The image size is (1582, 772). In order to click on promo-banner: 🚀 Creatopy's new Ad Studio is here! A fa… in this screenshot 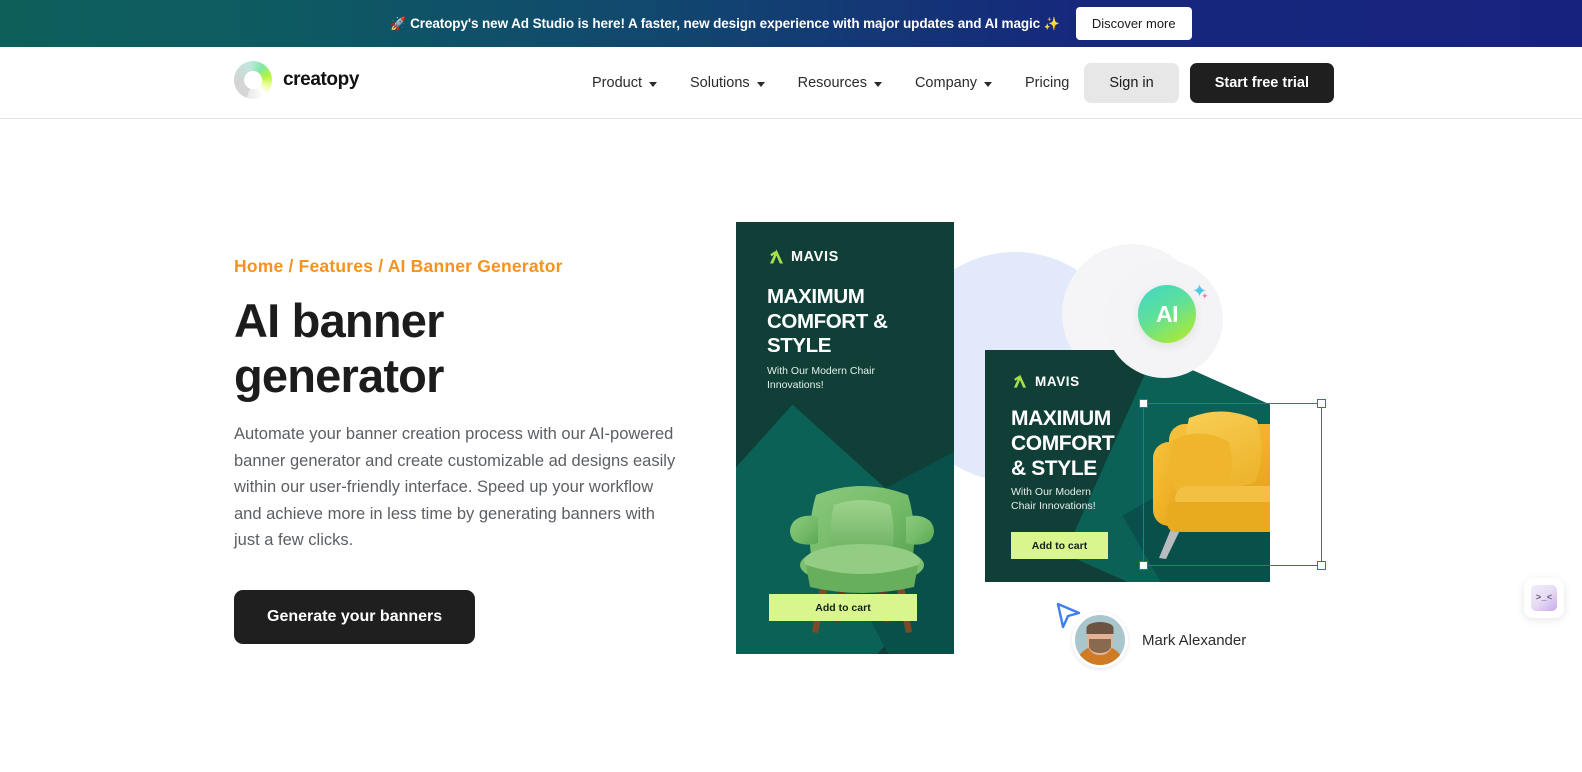, I will do `click(791, 23)`.